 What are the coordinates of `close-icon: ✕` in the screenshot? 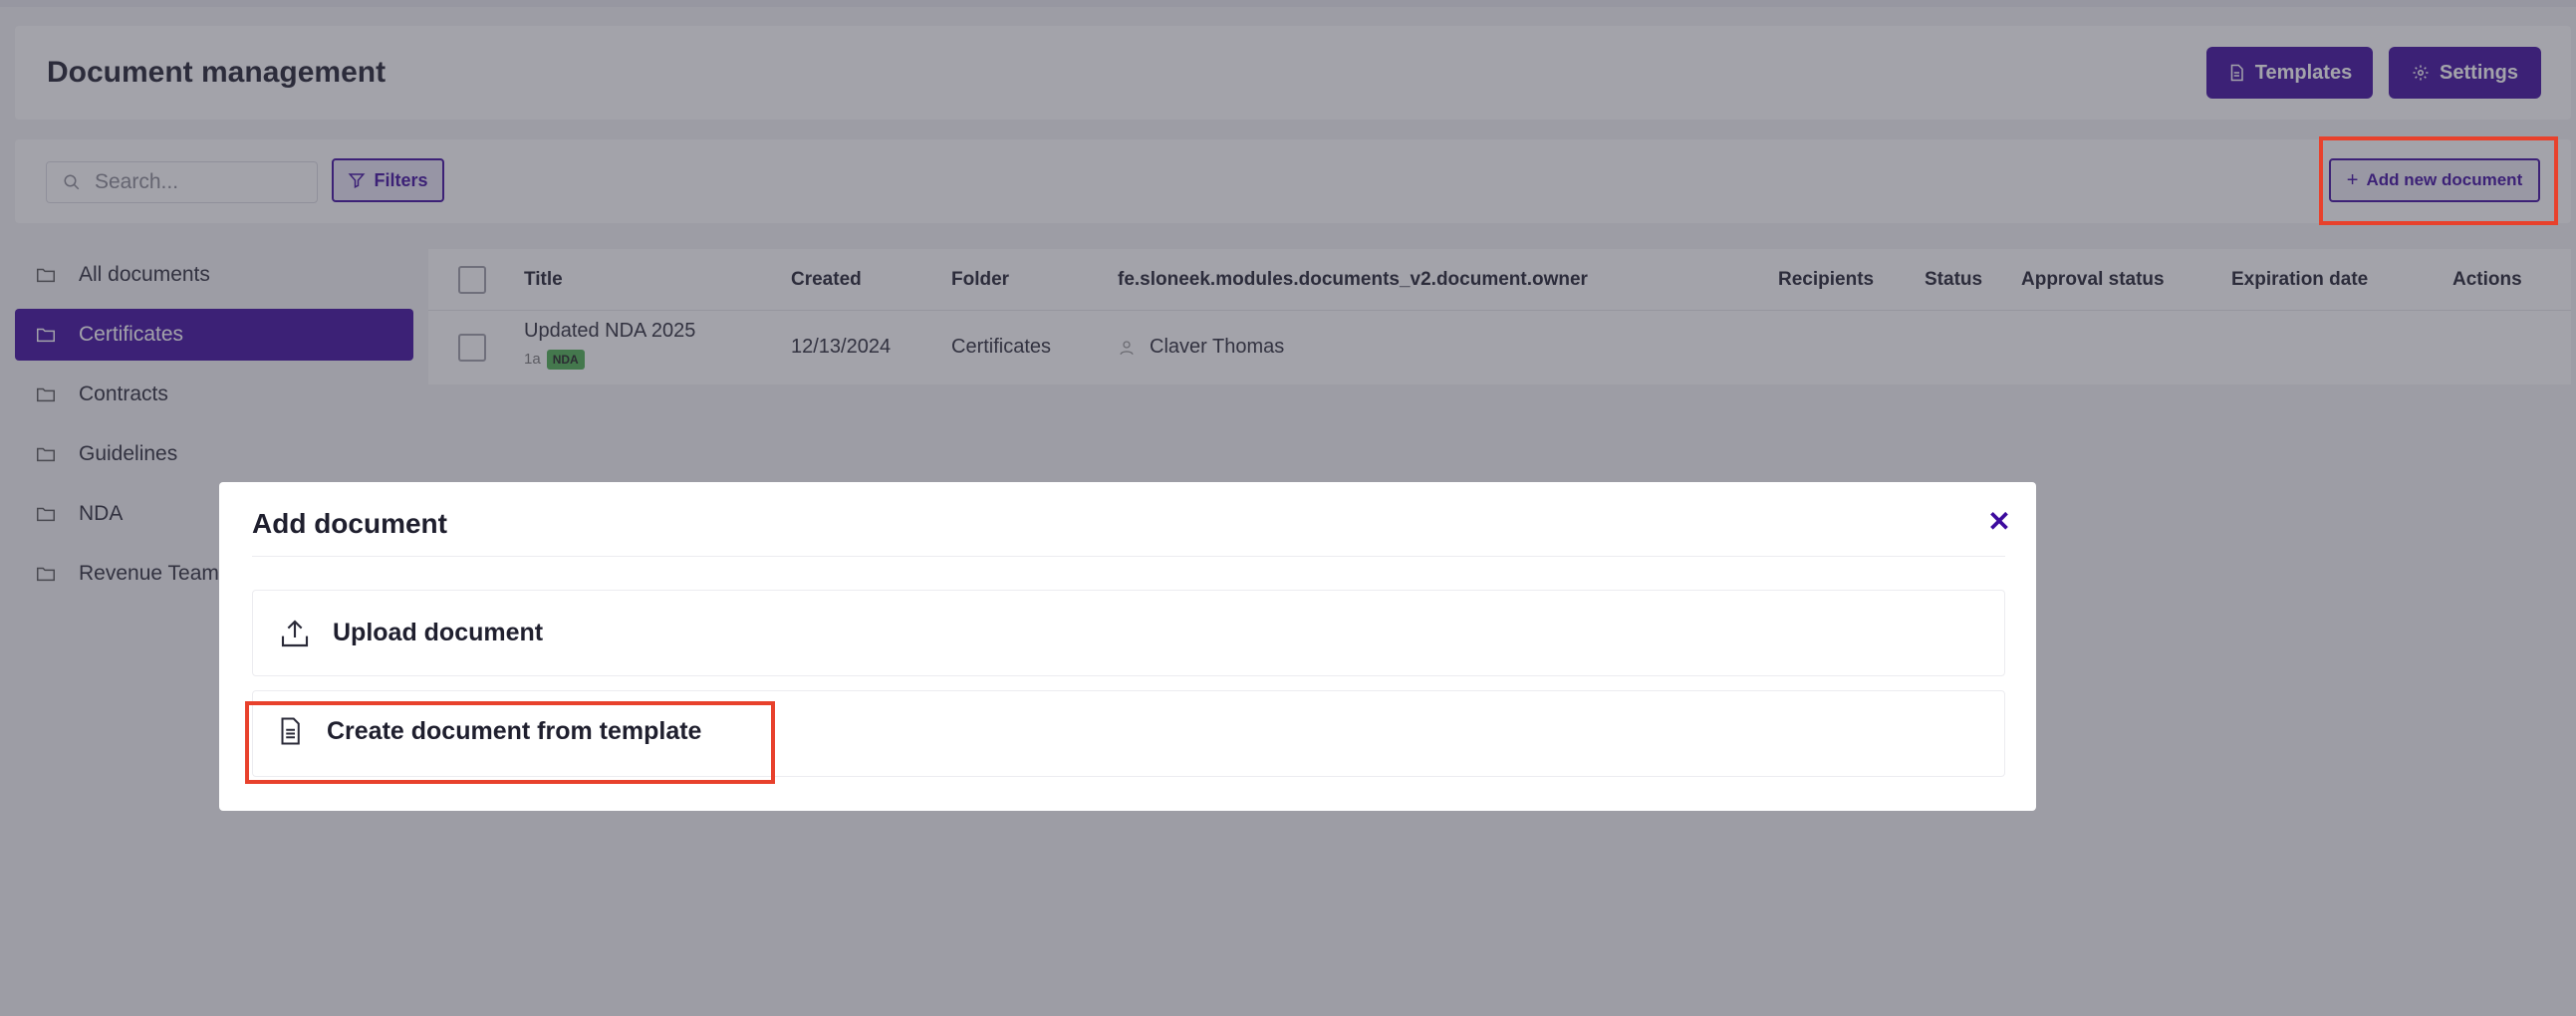 It's located at (1999, 521).